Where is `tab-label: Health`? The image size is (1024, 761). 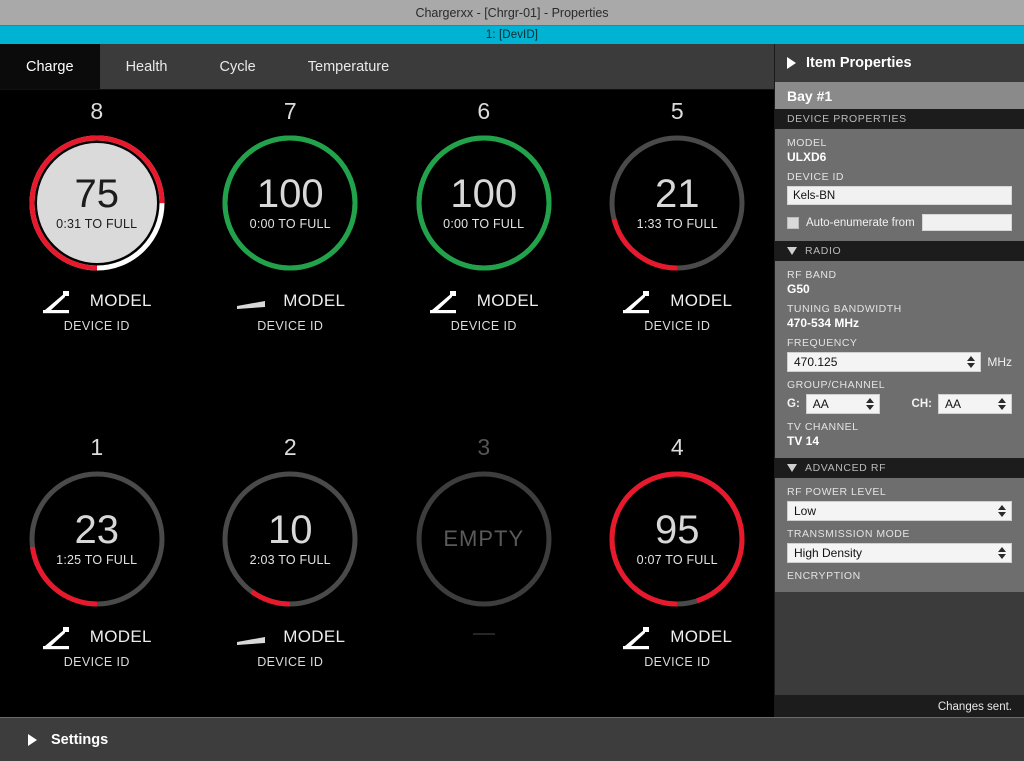
tab-label: Health is located at coordinates (146, 66).